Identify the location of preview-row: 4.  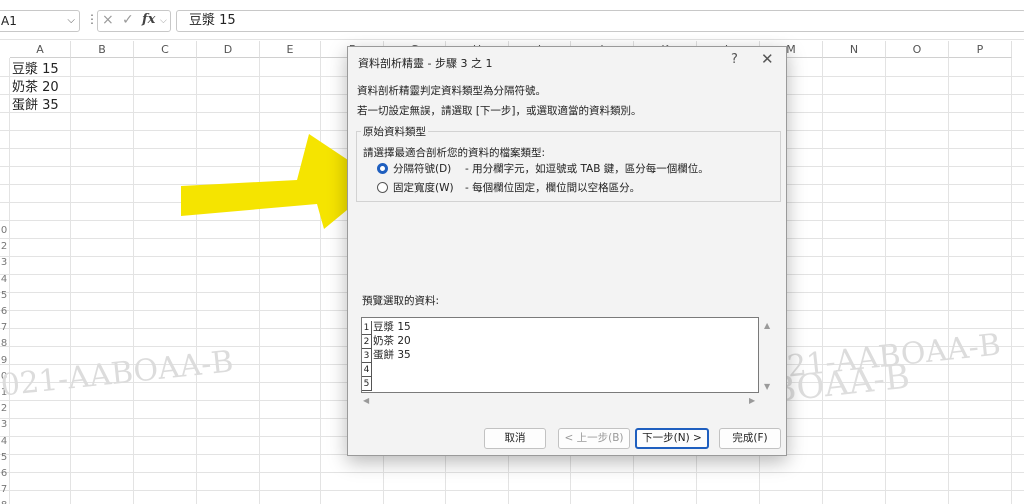
(367, 369).